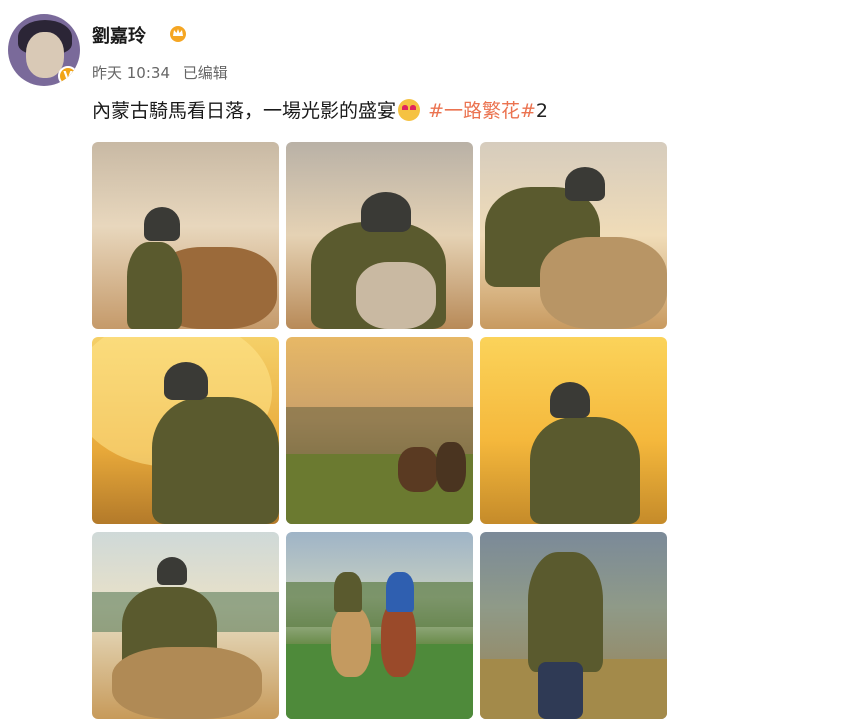  I want to click on post-time: 昨天 10:34, so click(131, 73).